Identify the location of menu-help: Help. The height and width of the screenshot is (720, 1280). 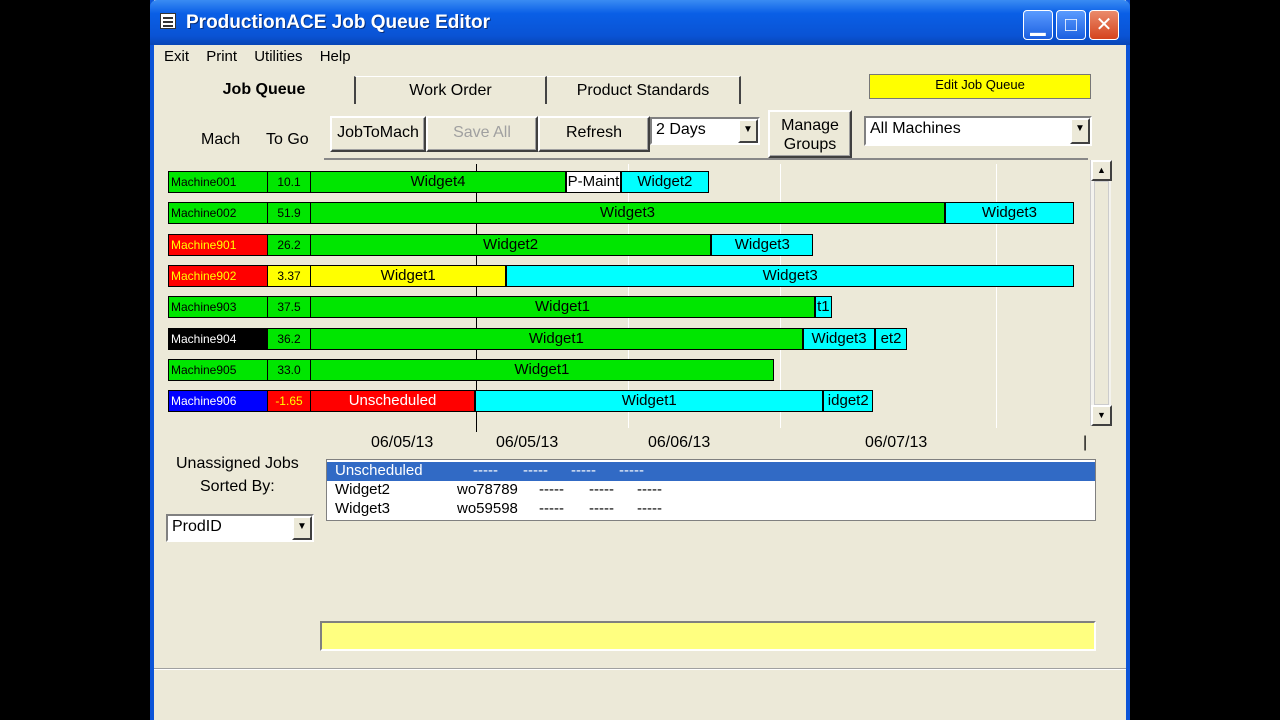
(335, 56).